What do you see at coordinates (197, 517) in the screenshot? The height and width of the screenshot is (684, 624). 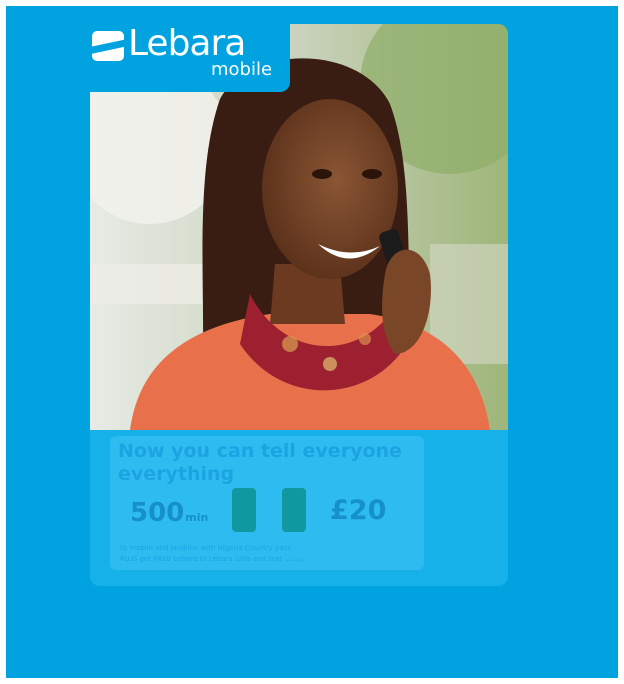 I see `minutes-unit: min` at bounding box center [197, 517].